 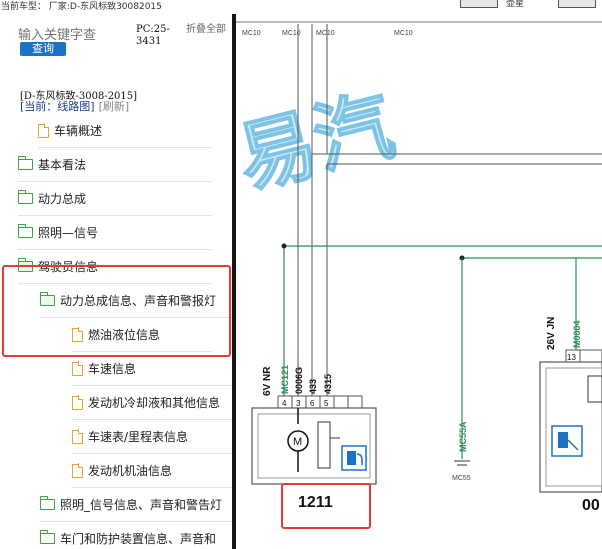 I want to click on tree-item: 车门和防护装置信息、声音和, so click(x=135, y=535).